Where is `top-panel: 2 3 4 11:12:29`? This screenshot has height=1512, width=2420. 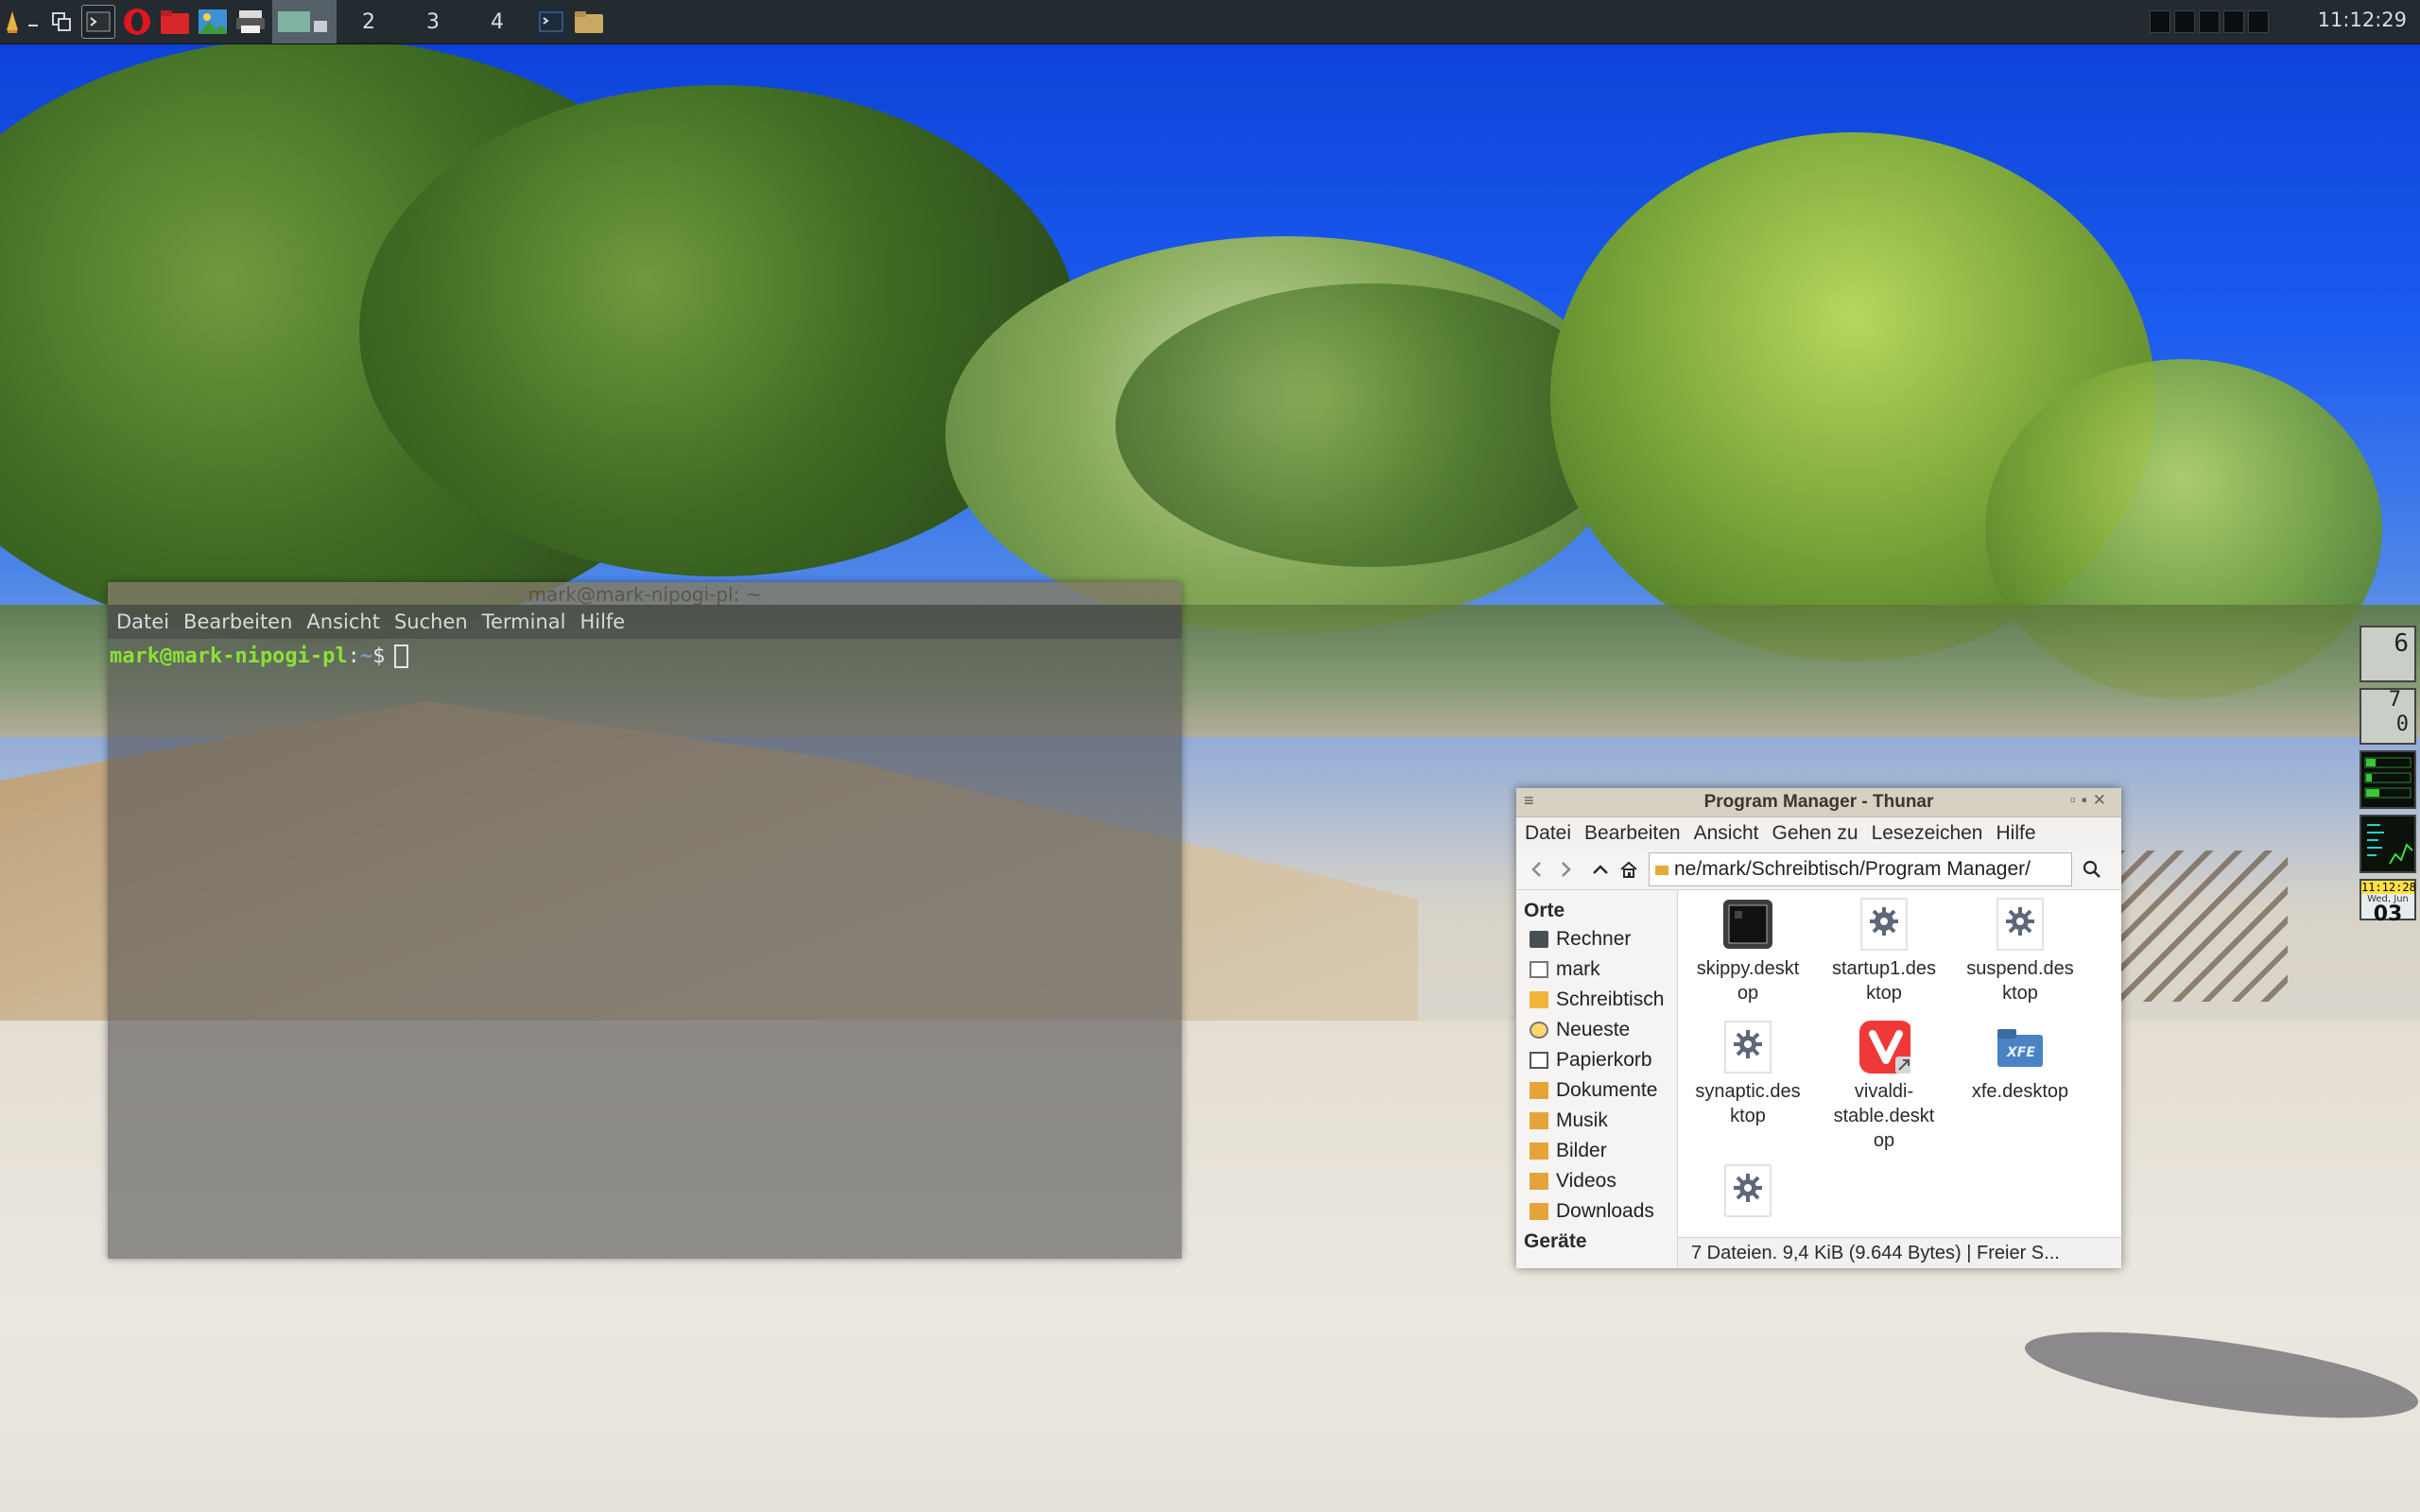
top-panel: 2 3 4 11:12:29 is located at coordinates (1210, 22).